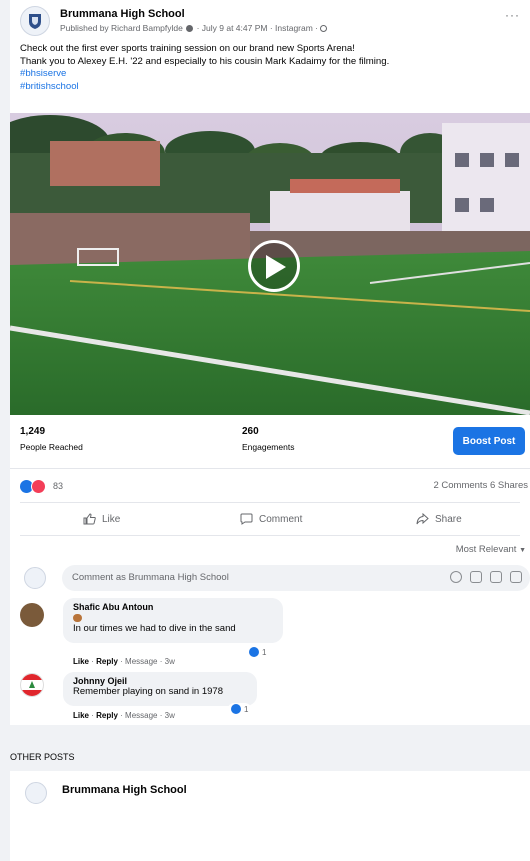 The height and width of the screenshot is (861, 530). Describe the element at coordinates (121, 28) in the screenshot. I see `publisher-text: Published by Richard Bampfylde` at that location.